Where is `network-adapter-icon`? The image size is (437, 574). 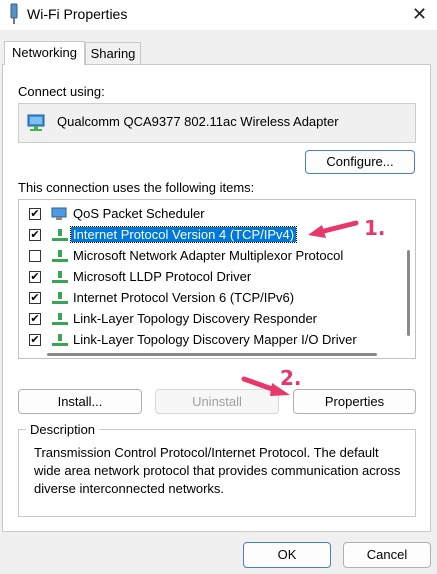 network-adapter-icon is located at coordinates (37, 124).